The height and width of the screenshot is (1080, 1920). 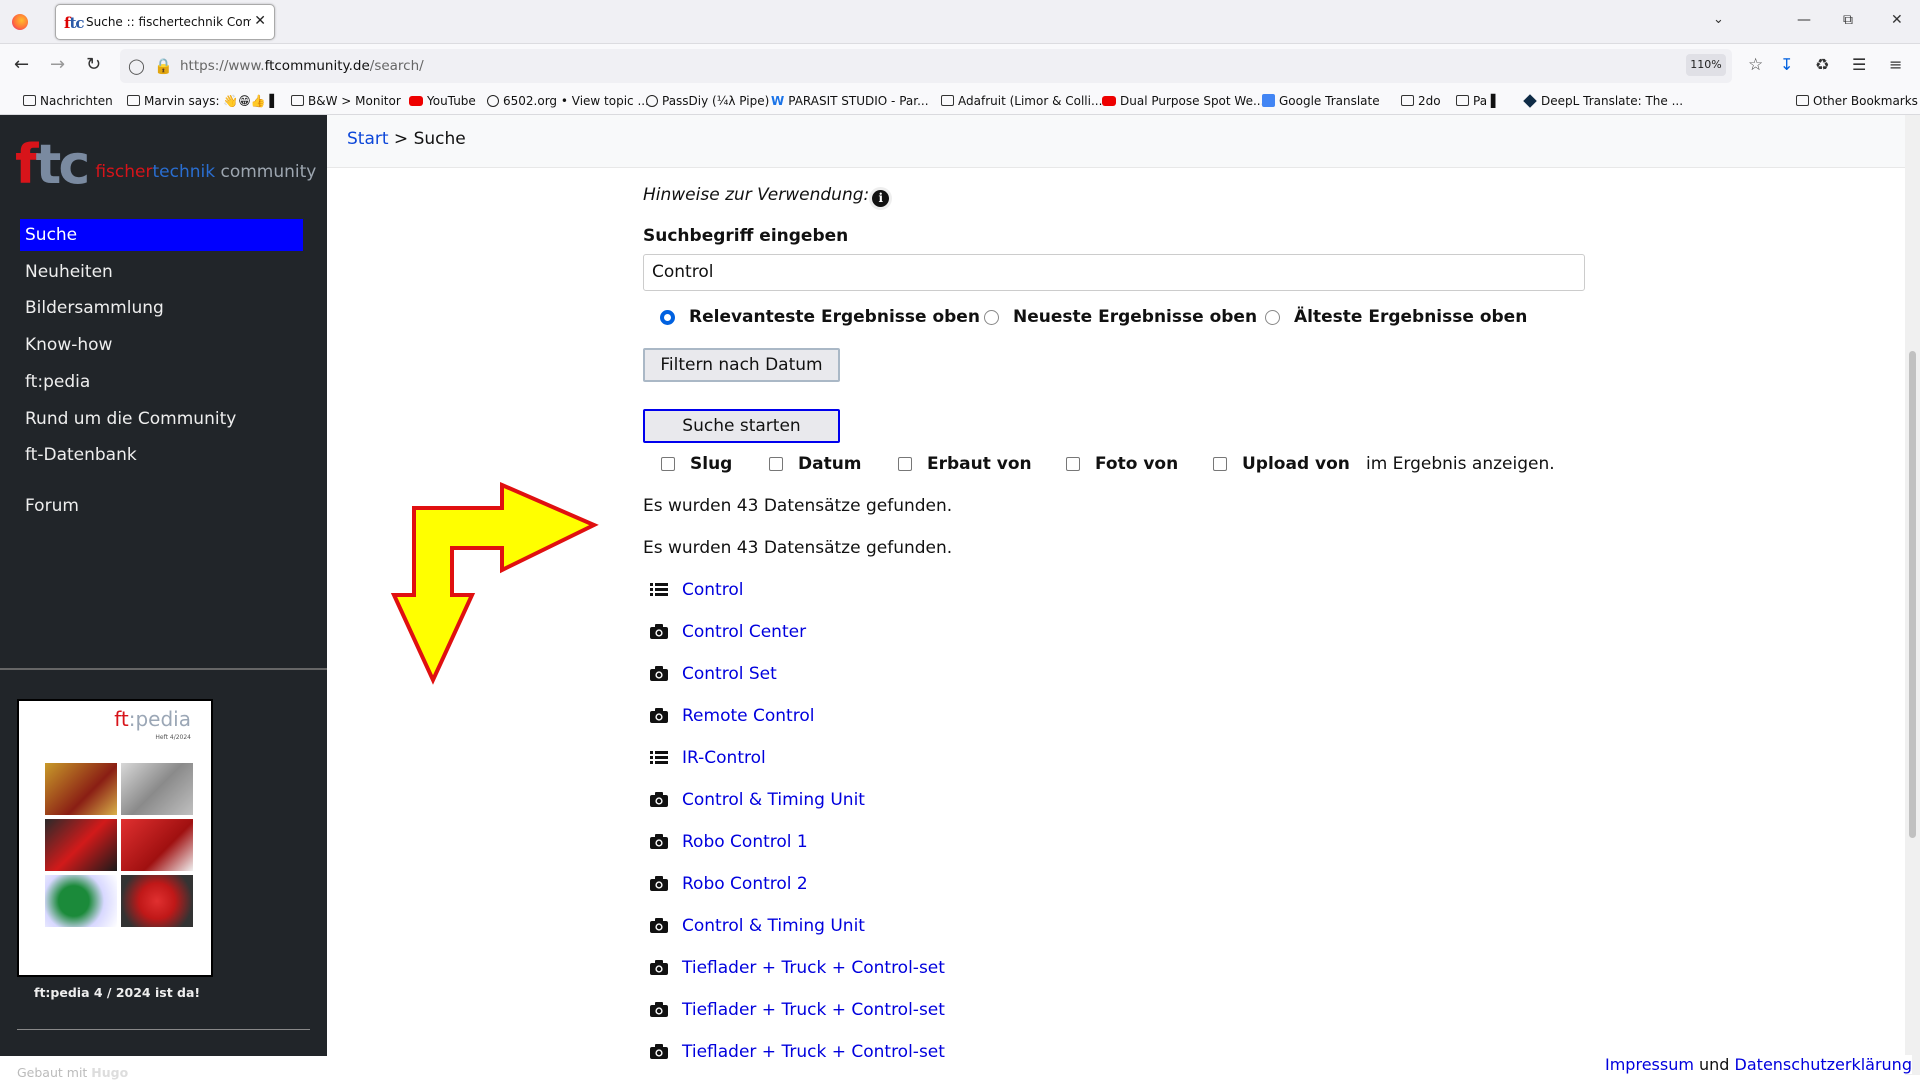 I want to click on result-item: Control, so click(x=696, y=590).